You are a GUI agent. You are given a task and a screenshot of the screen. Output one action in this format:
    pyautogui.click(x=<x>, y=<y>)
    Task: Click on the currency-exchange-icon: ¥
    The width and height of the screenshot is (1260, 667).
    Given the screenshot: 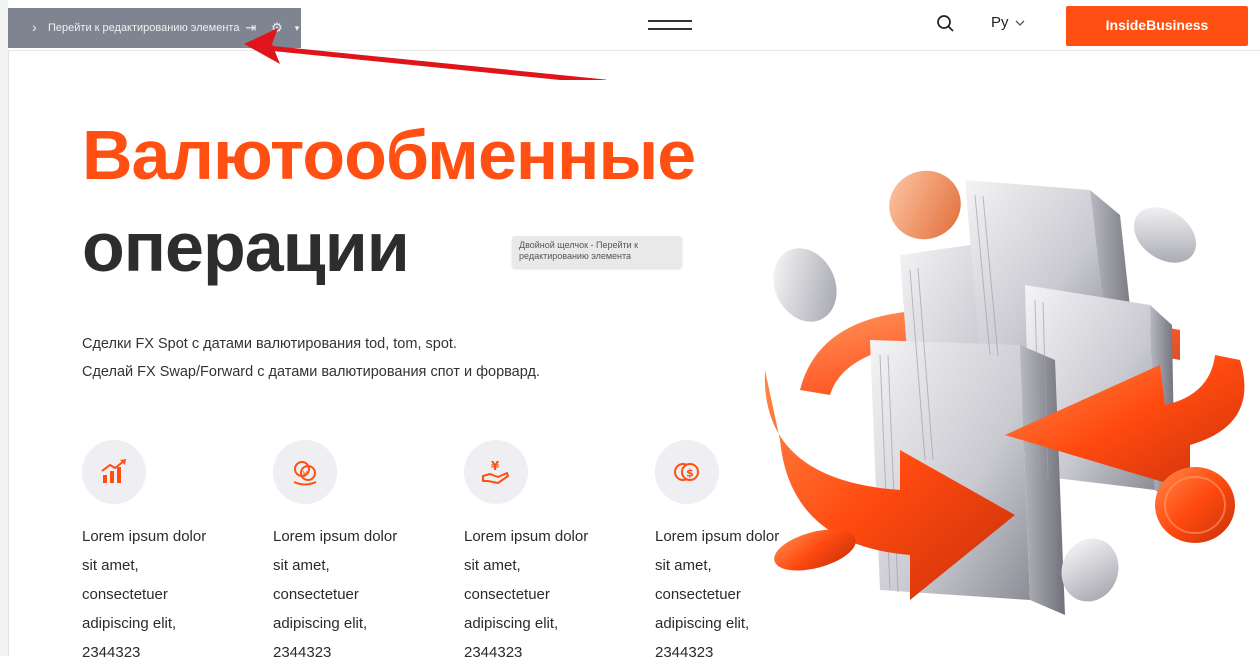 What is the action you would take?
    pyautogui.click(x=305, y=473)
    